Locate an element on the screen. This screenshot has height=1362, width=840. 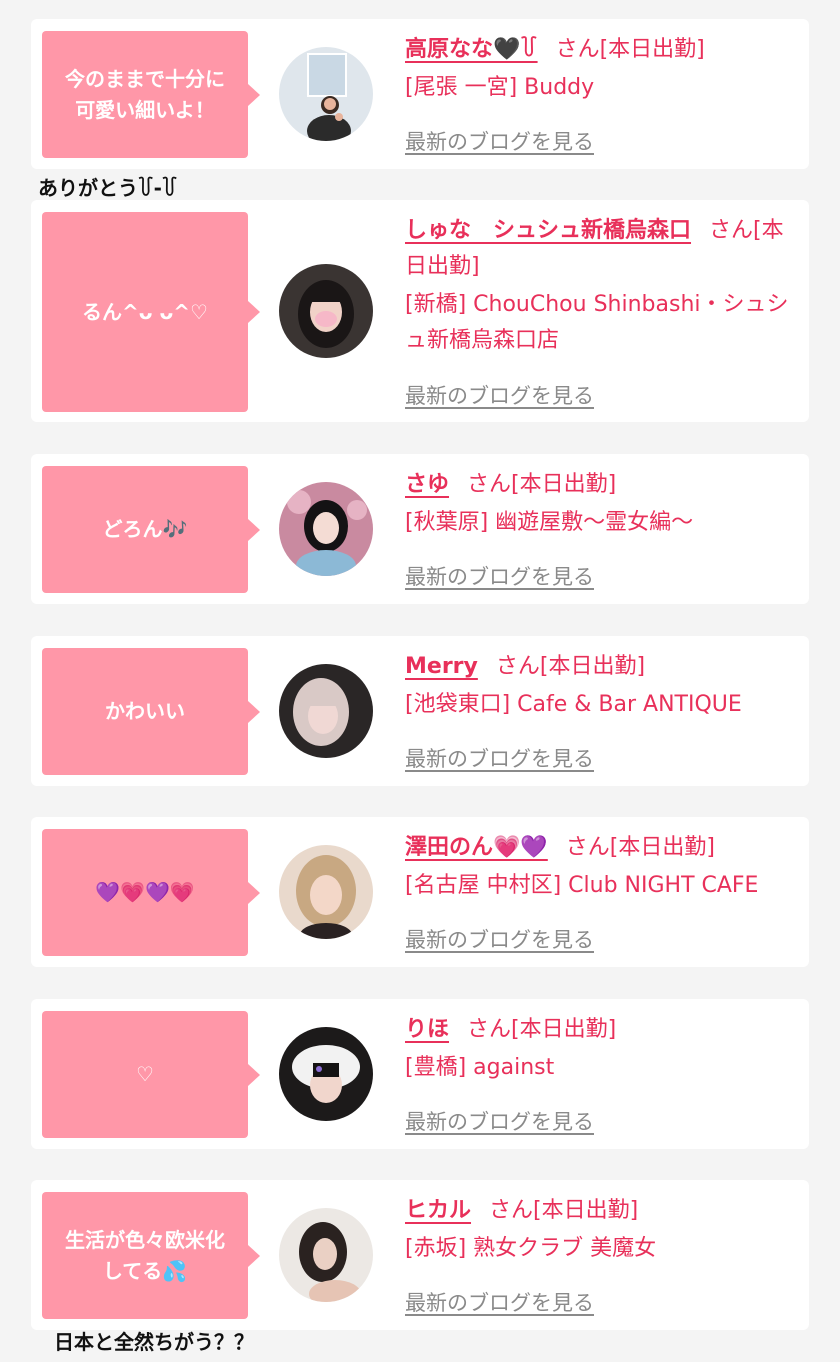
comment-bubble: 今のままで十分に 可愛い細いよ！ is located at coordinates (151, 94).